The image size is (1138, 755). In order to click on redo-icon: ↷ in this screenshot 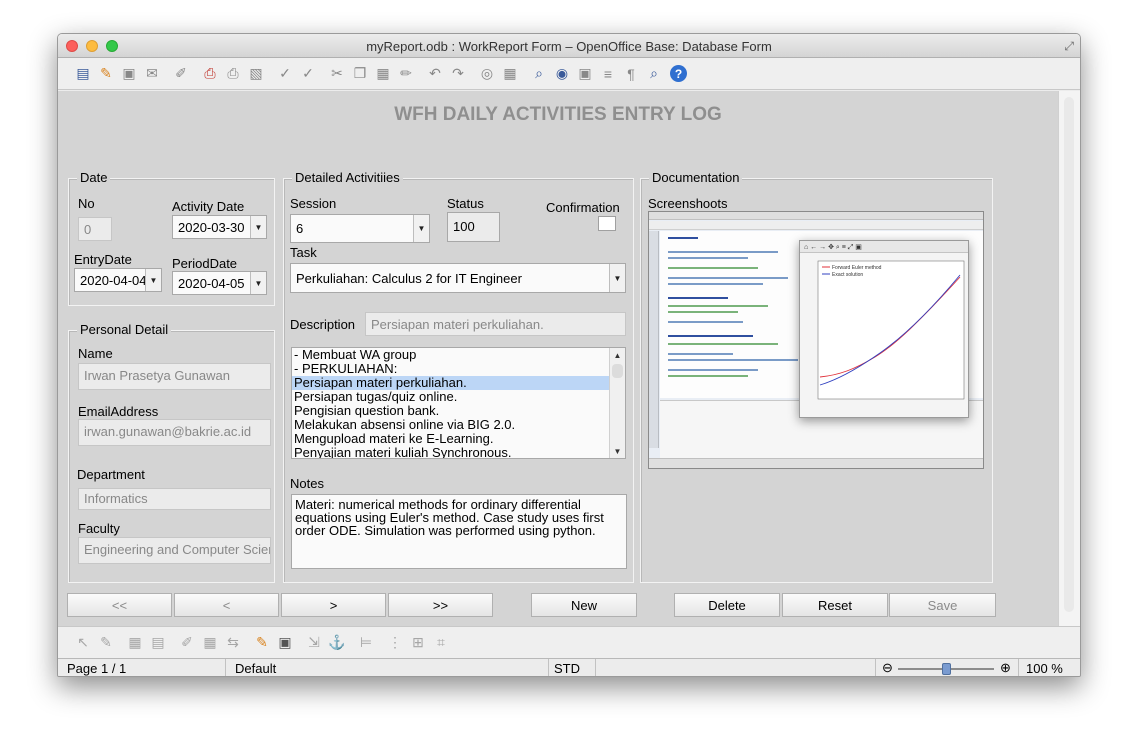, I will do `click(458, 74)`.